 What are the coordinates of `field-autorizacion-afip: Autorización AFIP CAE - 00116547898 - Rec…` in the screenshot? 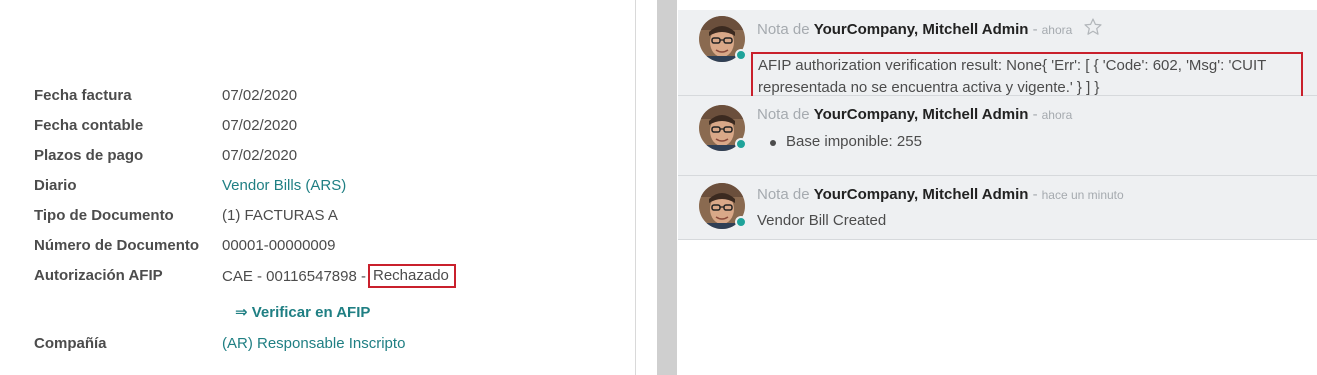 It's located at (329, 276).